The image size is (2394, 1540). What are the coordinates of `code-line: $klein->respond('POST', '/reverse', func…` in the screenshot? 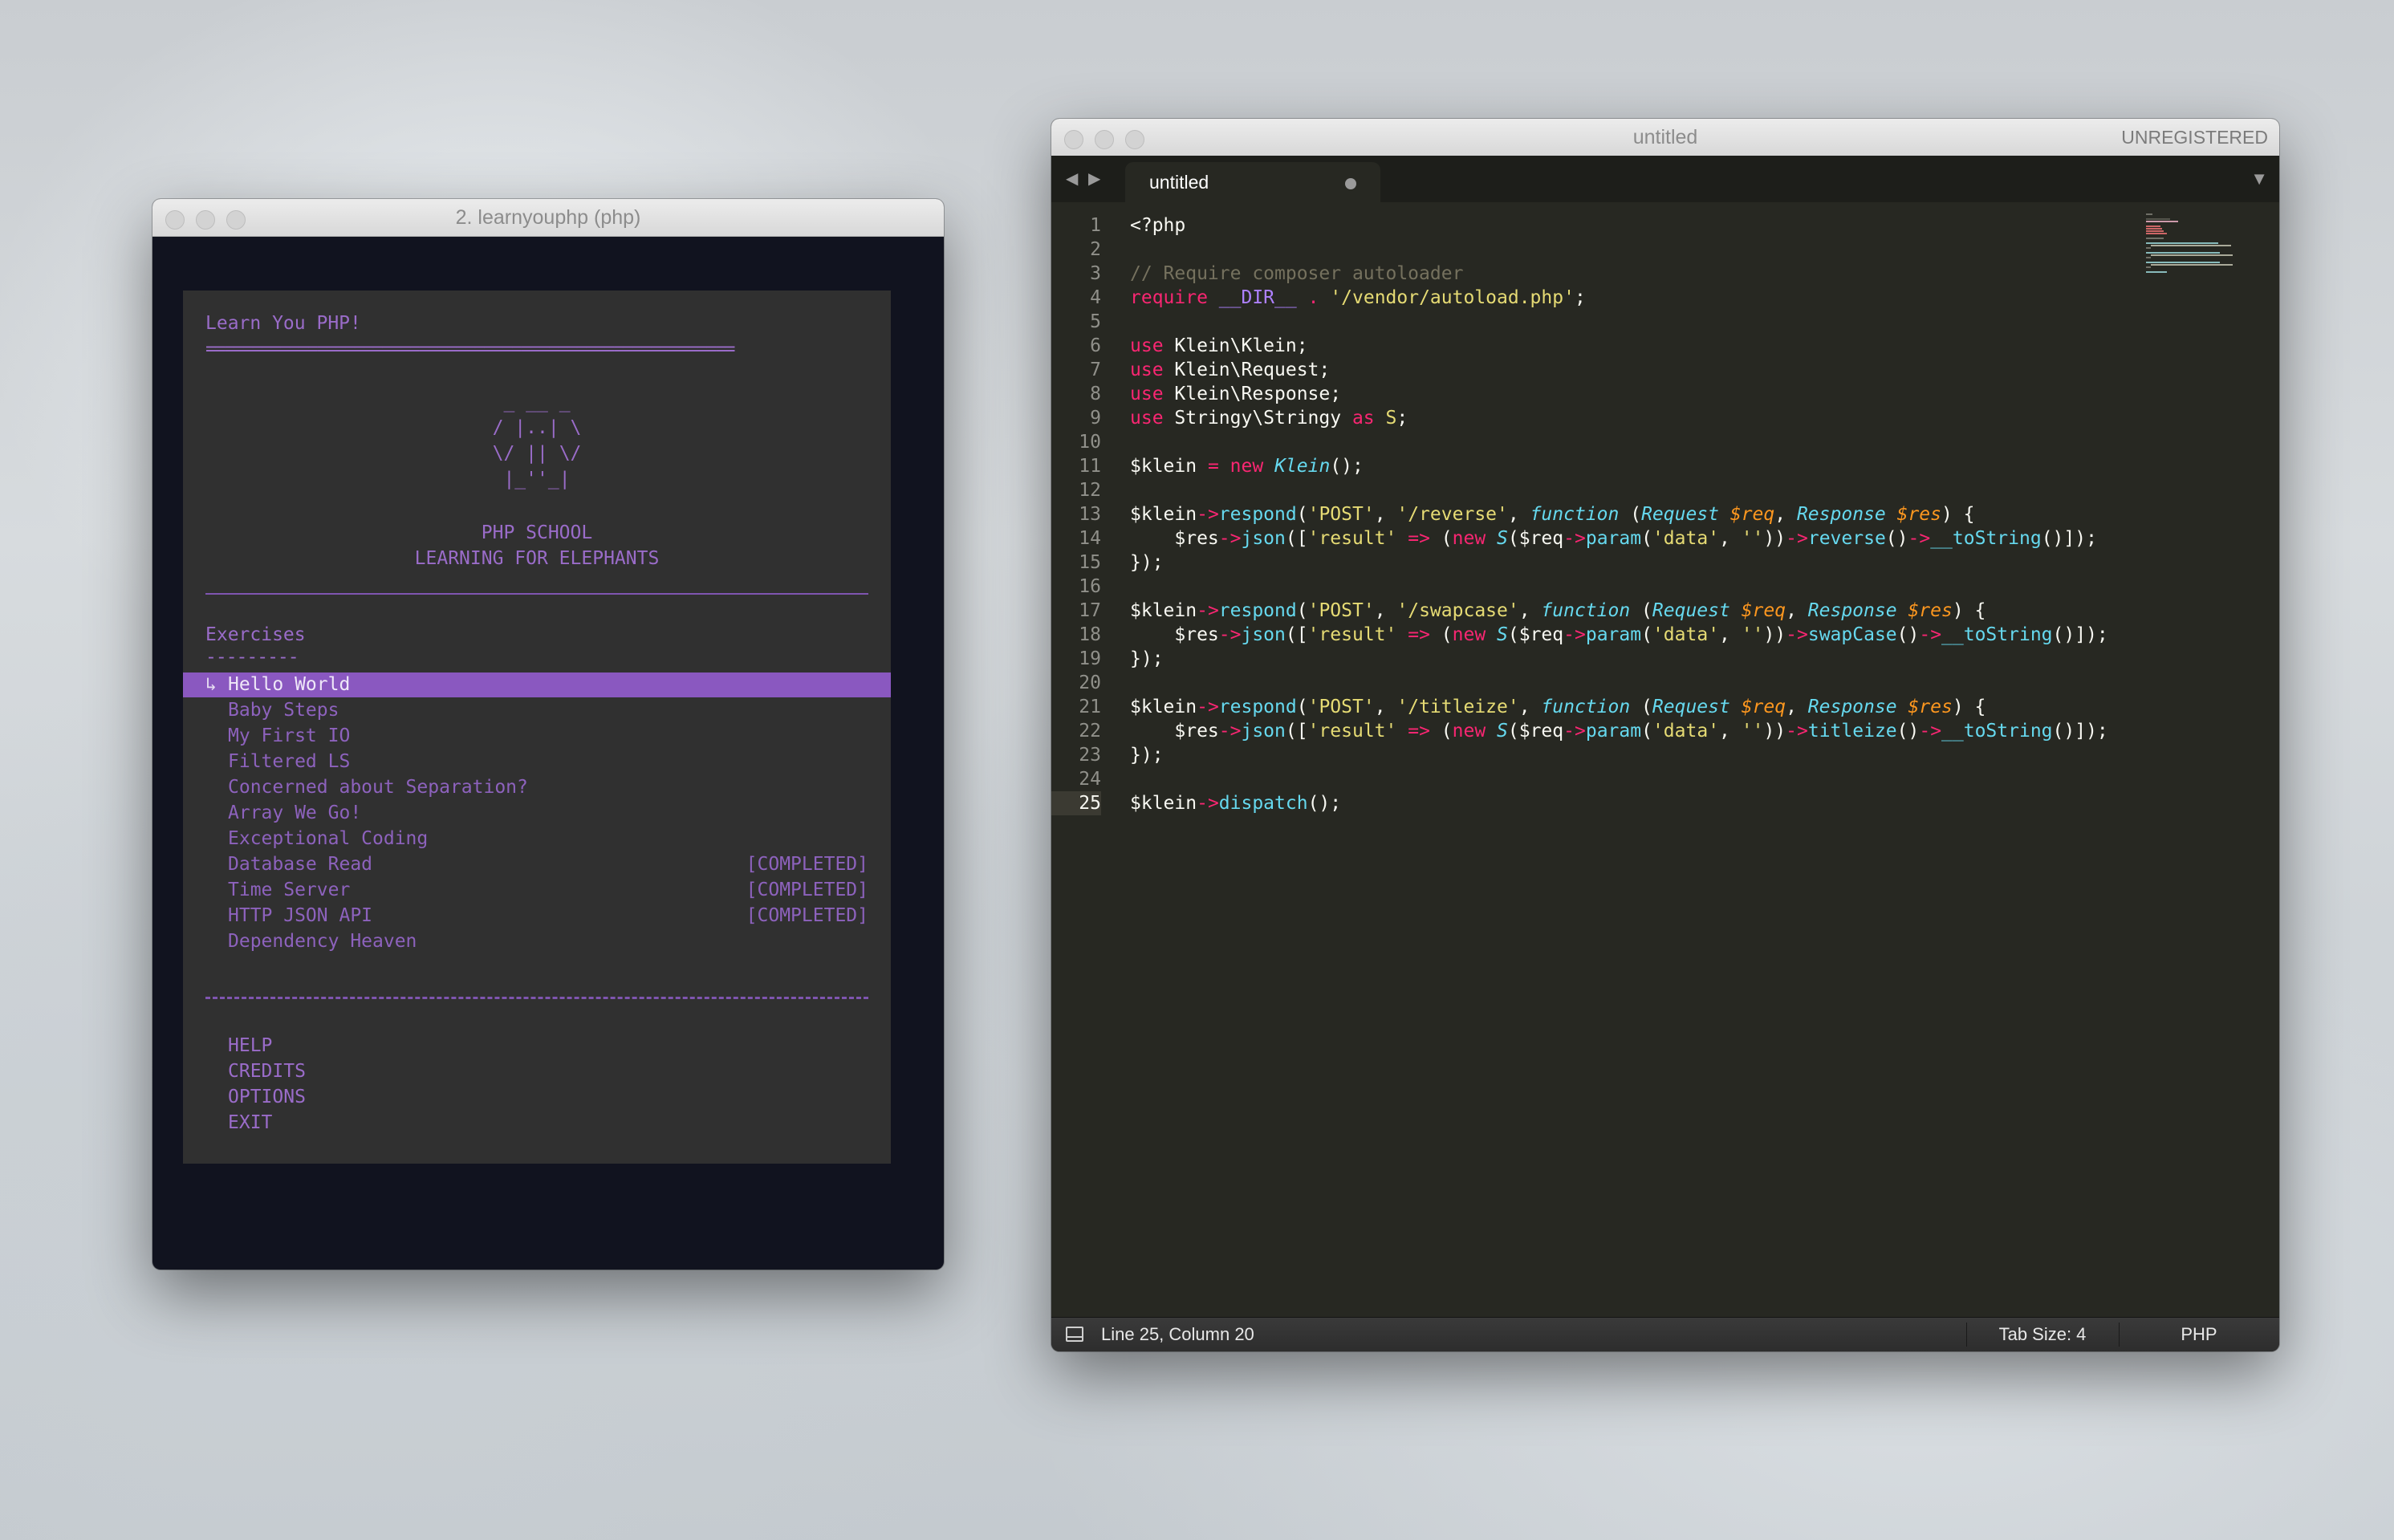 It's located at (1553, 514).